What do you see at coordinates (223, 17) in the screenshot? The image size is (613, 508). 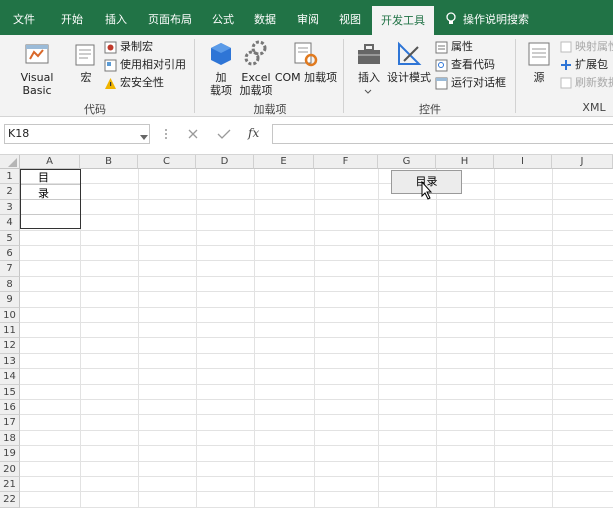 I see `tab-formulas: 公式` at bounding box center [223, 17].